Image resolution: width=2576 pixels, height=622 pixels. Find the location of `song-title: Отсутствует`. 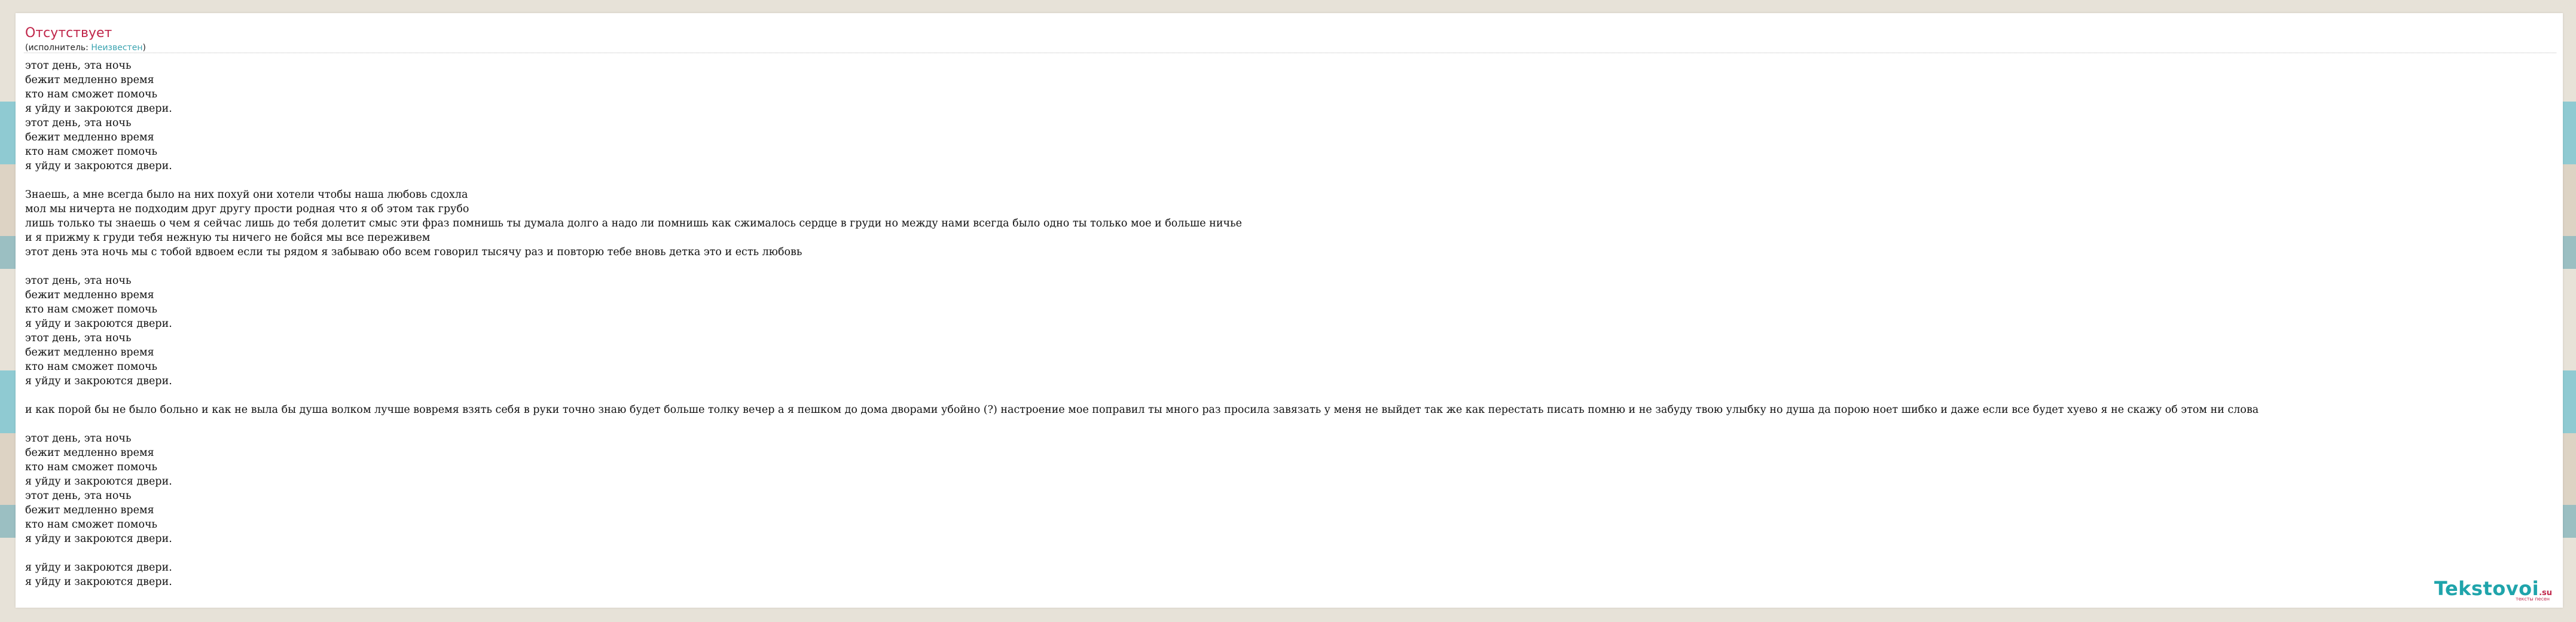

song-title: Отсутствует is located at coordinates (68, 33).